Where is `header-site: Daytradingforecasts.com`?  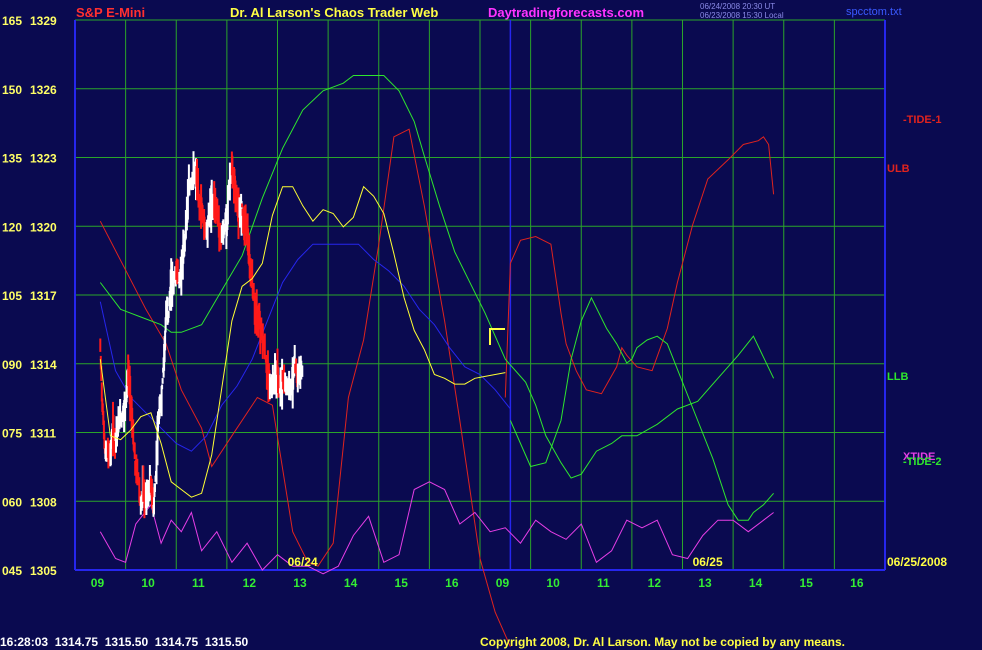 header-site: Daytradingforecasts.com is located at coordinates (566, 12).